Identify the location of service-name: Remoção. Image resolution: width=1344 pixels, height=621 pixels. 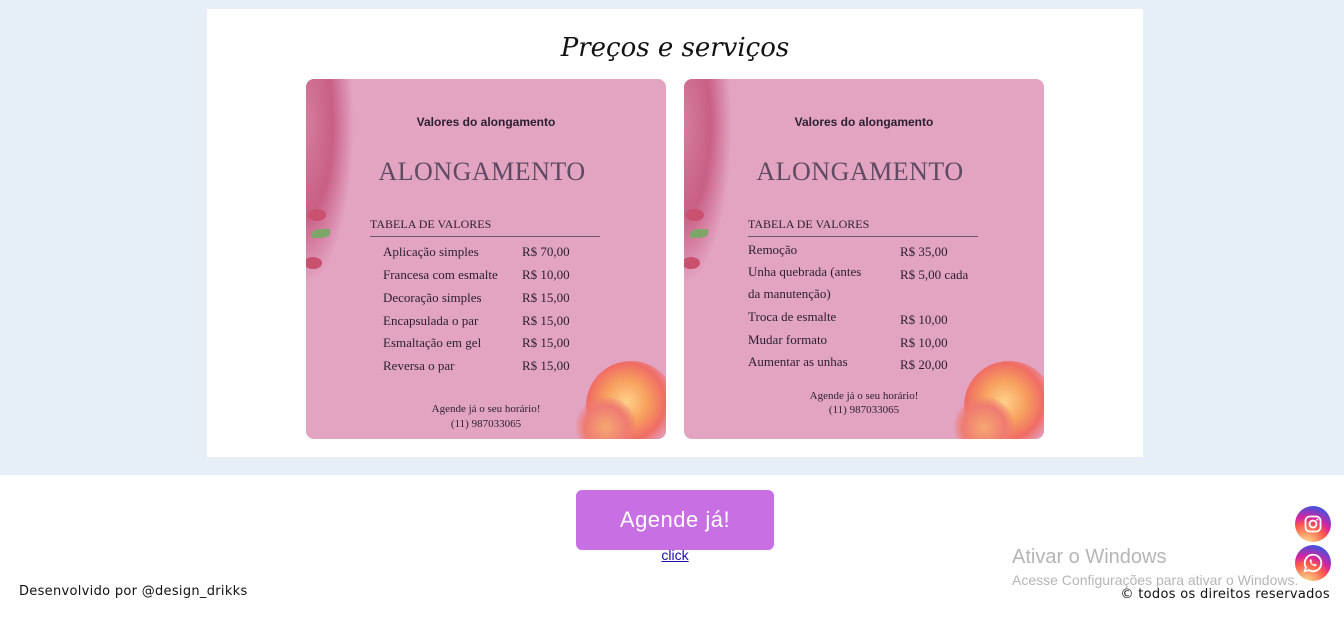
(773, 249).